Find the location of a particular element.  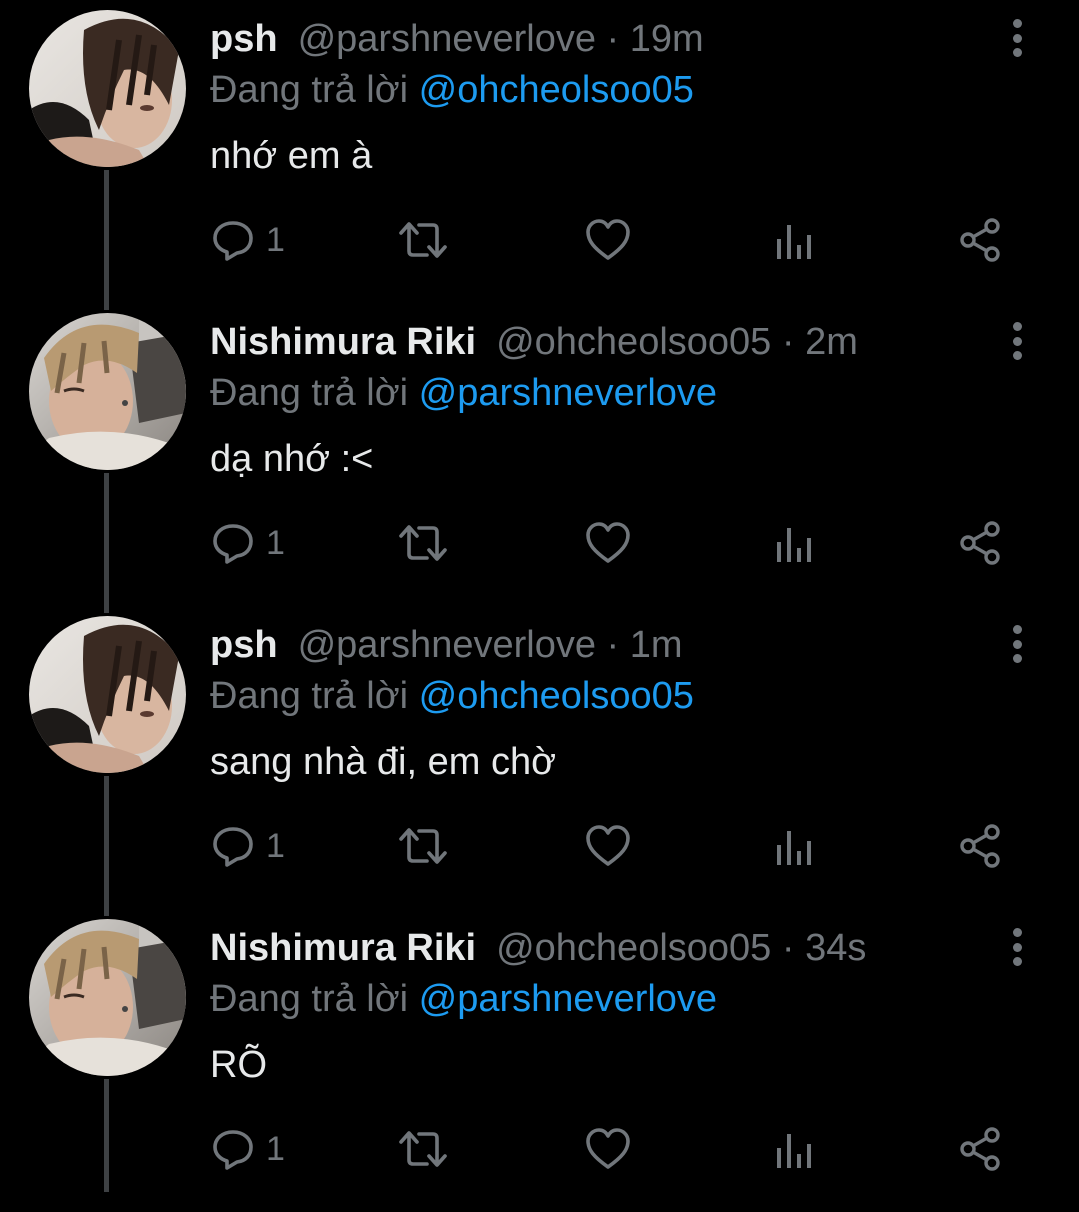

tweet-header: psh @parshneverlove · 19m is located at coordinates (457, 39).